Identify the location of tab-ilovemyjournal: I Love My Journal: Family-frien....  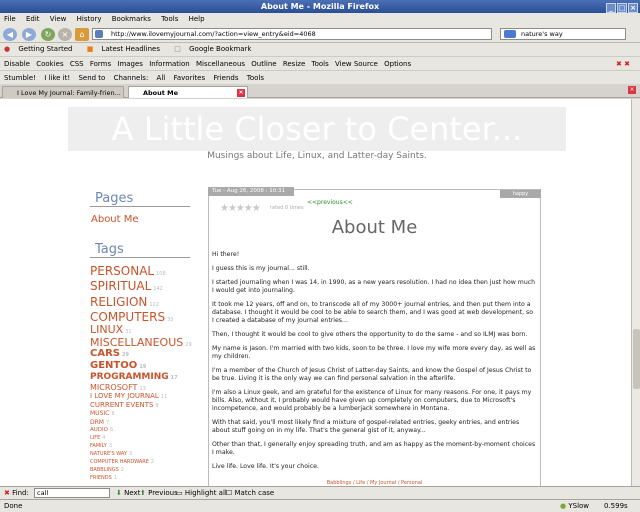
(63, 92).